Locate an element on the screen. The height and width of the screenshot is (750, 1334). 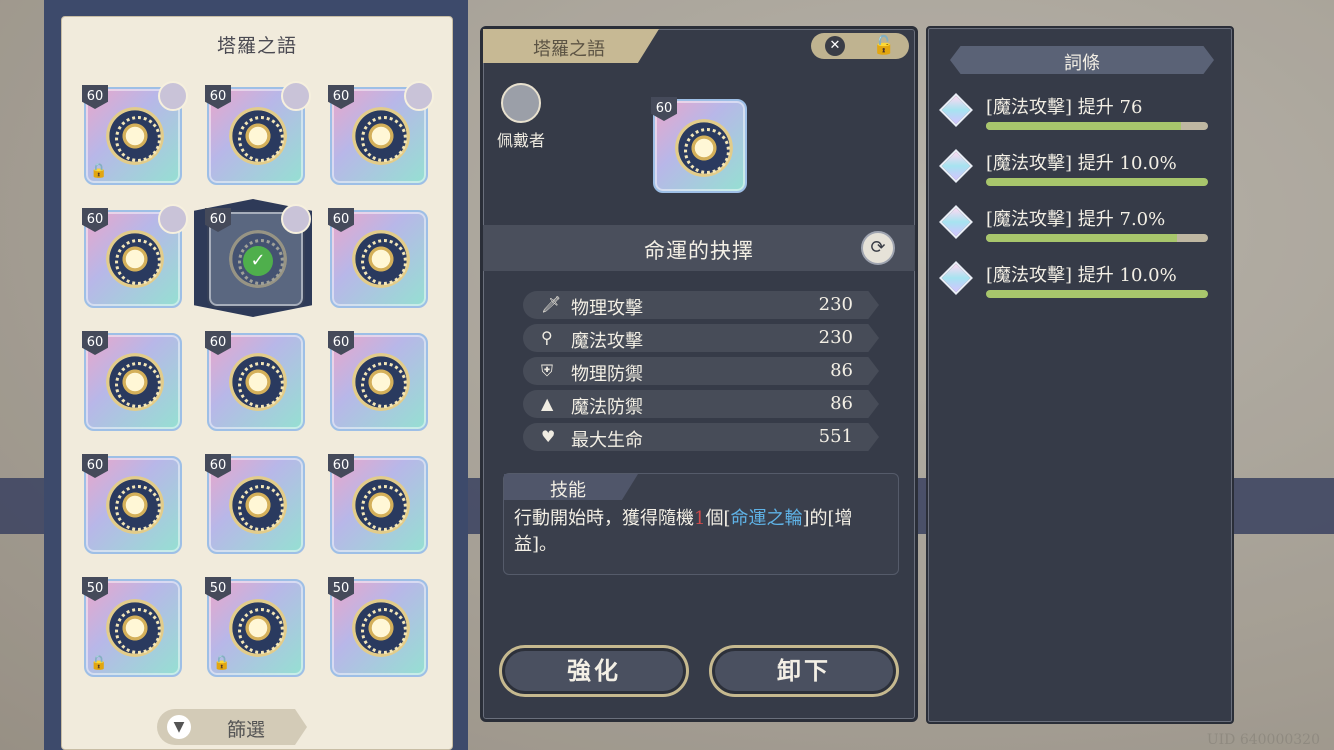
skill-description: 行動開始時，獲得隨機1個[命運之輪]的[增益]。 is located at coordinates (702, 532).